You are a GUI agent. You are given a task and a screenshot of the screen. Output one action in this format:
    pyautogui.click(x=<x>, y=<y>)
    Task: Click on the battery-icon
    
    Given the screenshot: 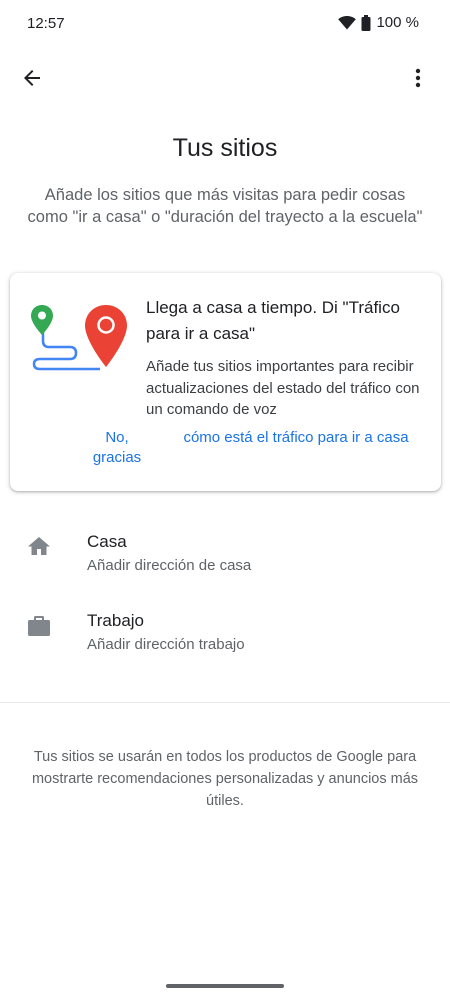 What is the action you would take?
    pyautogui.click(x=366, y=22)
    